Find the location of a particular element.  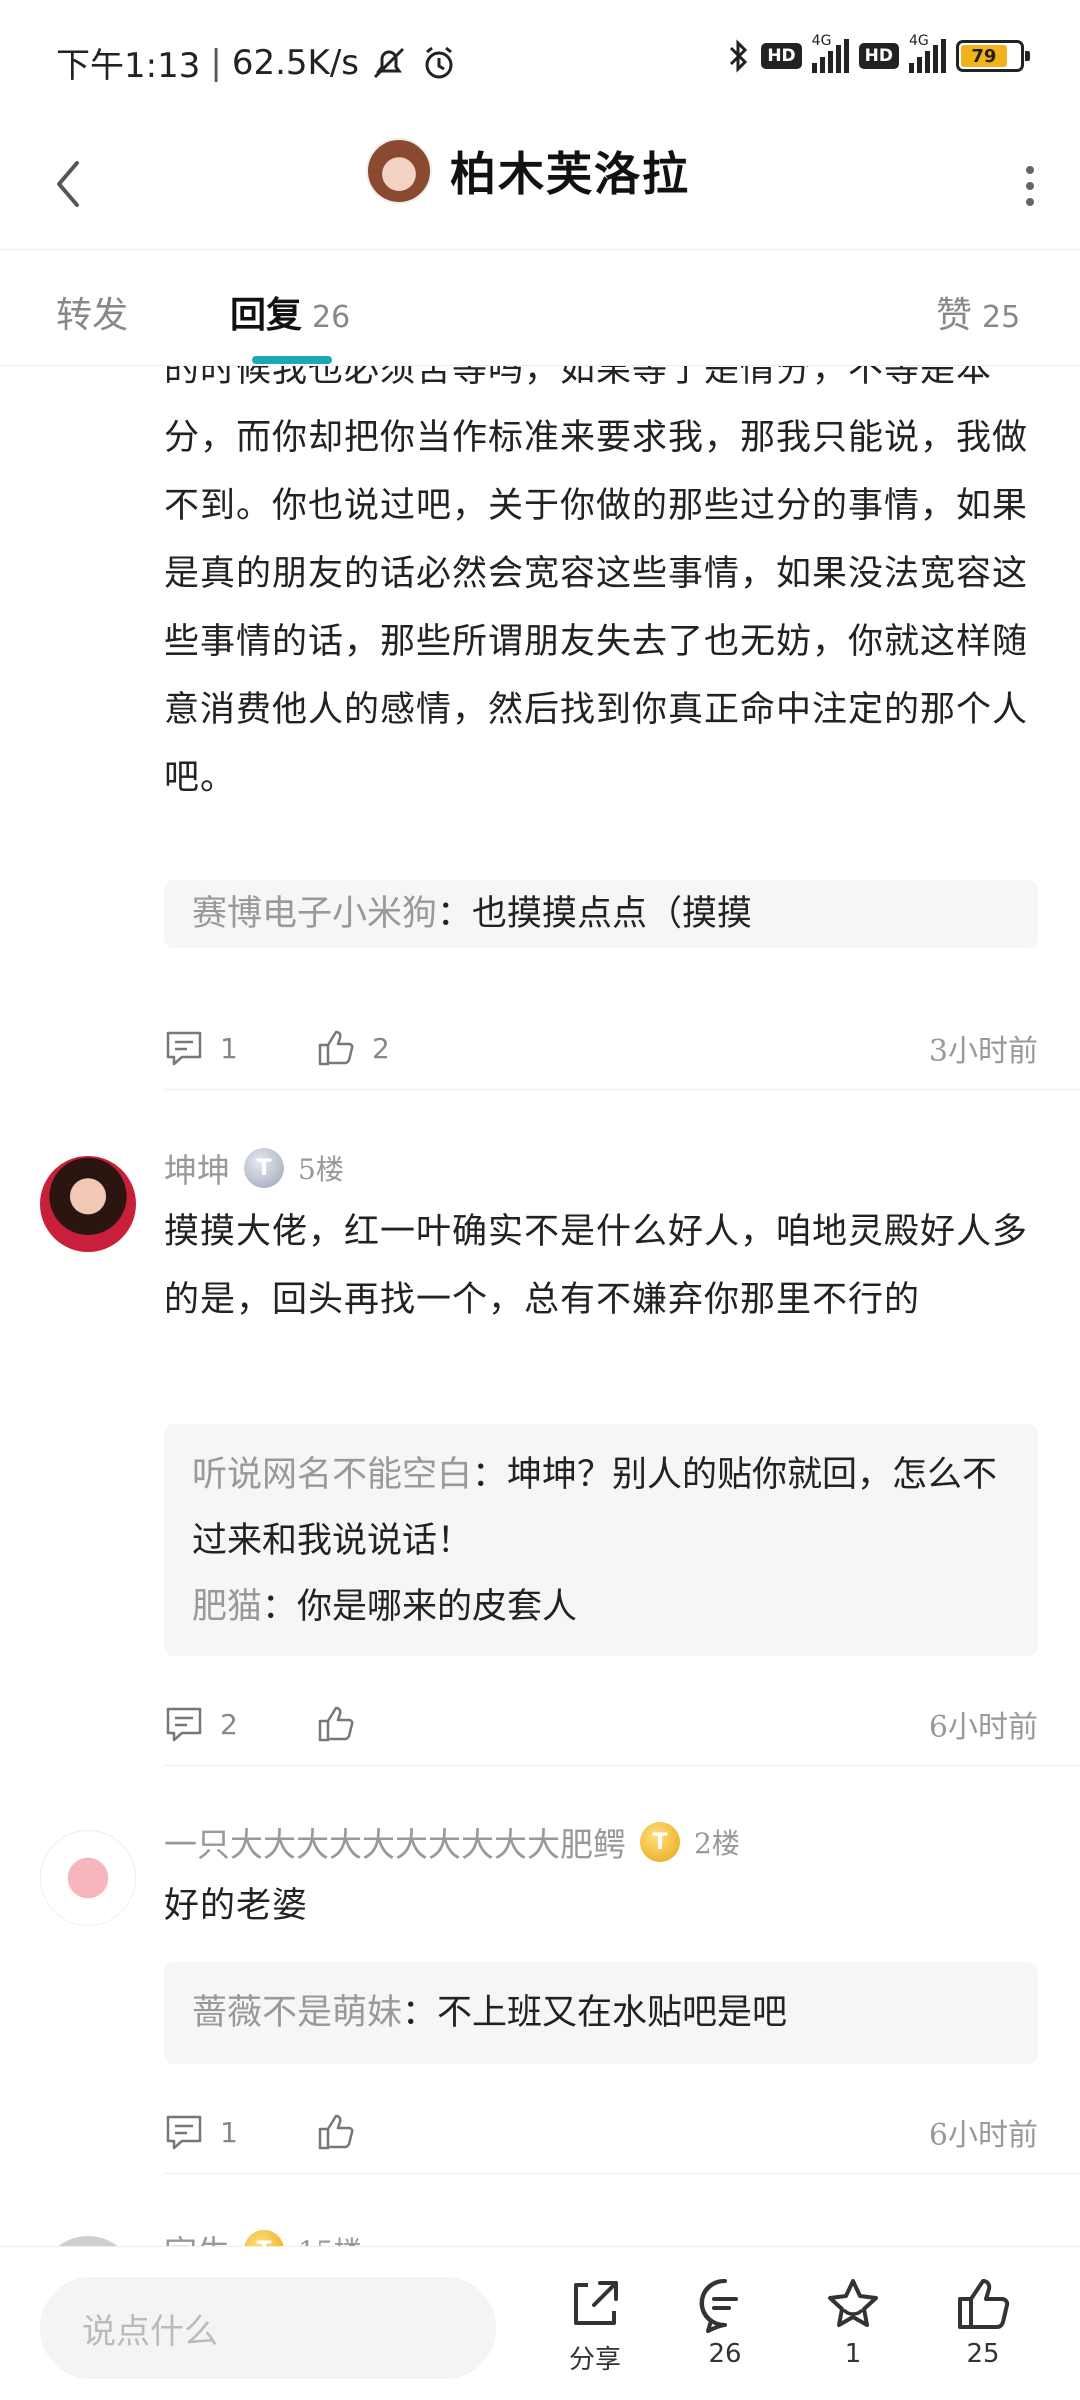

share-button: 分享 is located at coordinates (595, 2325).